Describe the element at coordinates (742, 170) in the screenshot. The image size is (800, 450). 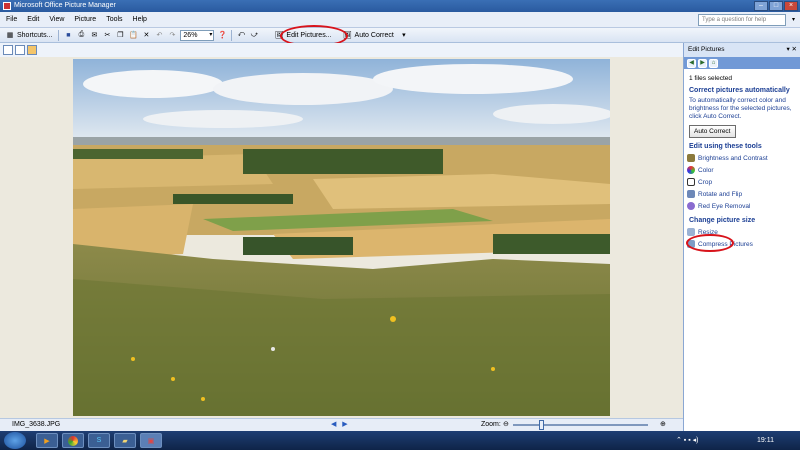
I see `tool-color: Color` at that location.